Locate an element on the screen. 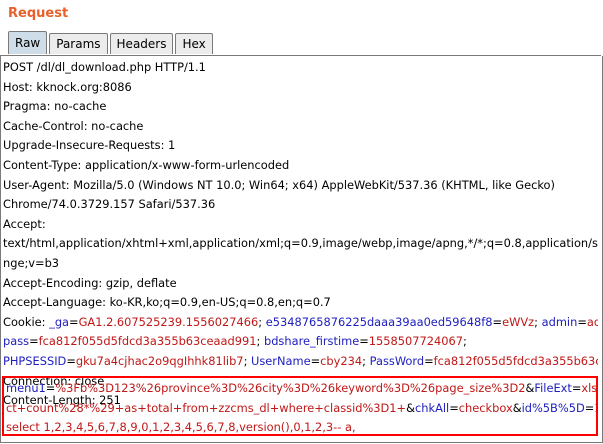 This screenshot has width=603, height=444. panel-title: Request is located at coordinates (38, 13).